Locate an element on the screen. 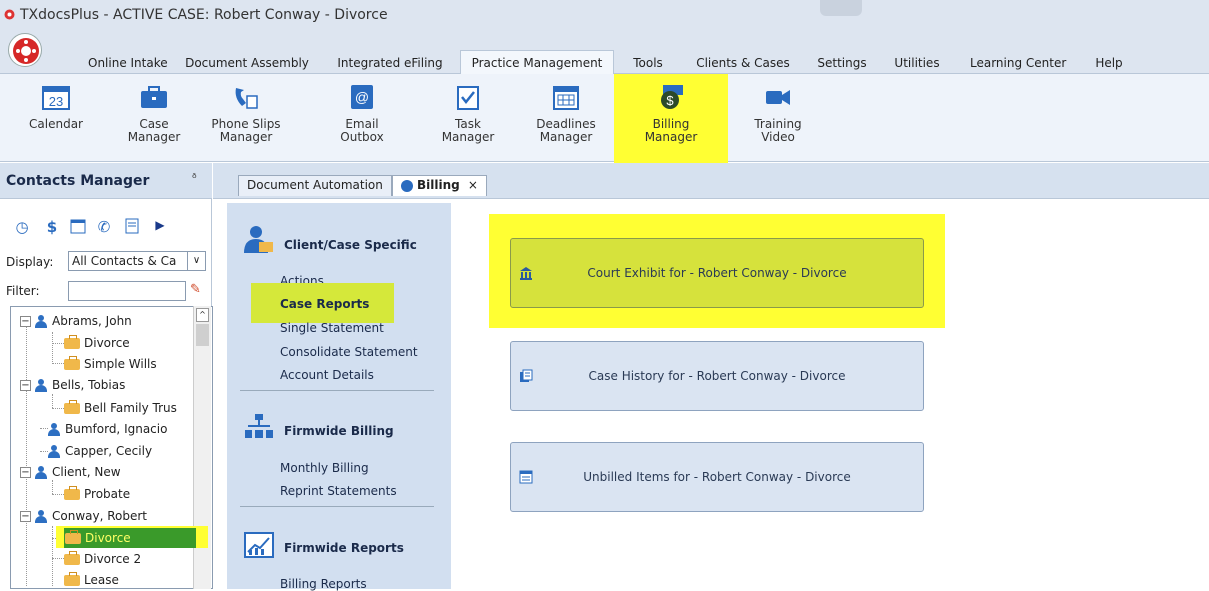 The height and width of the screenshot is (591, 1209). tab-learning-center: Learning Center is located at coordinates (1018, 64).